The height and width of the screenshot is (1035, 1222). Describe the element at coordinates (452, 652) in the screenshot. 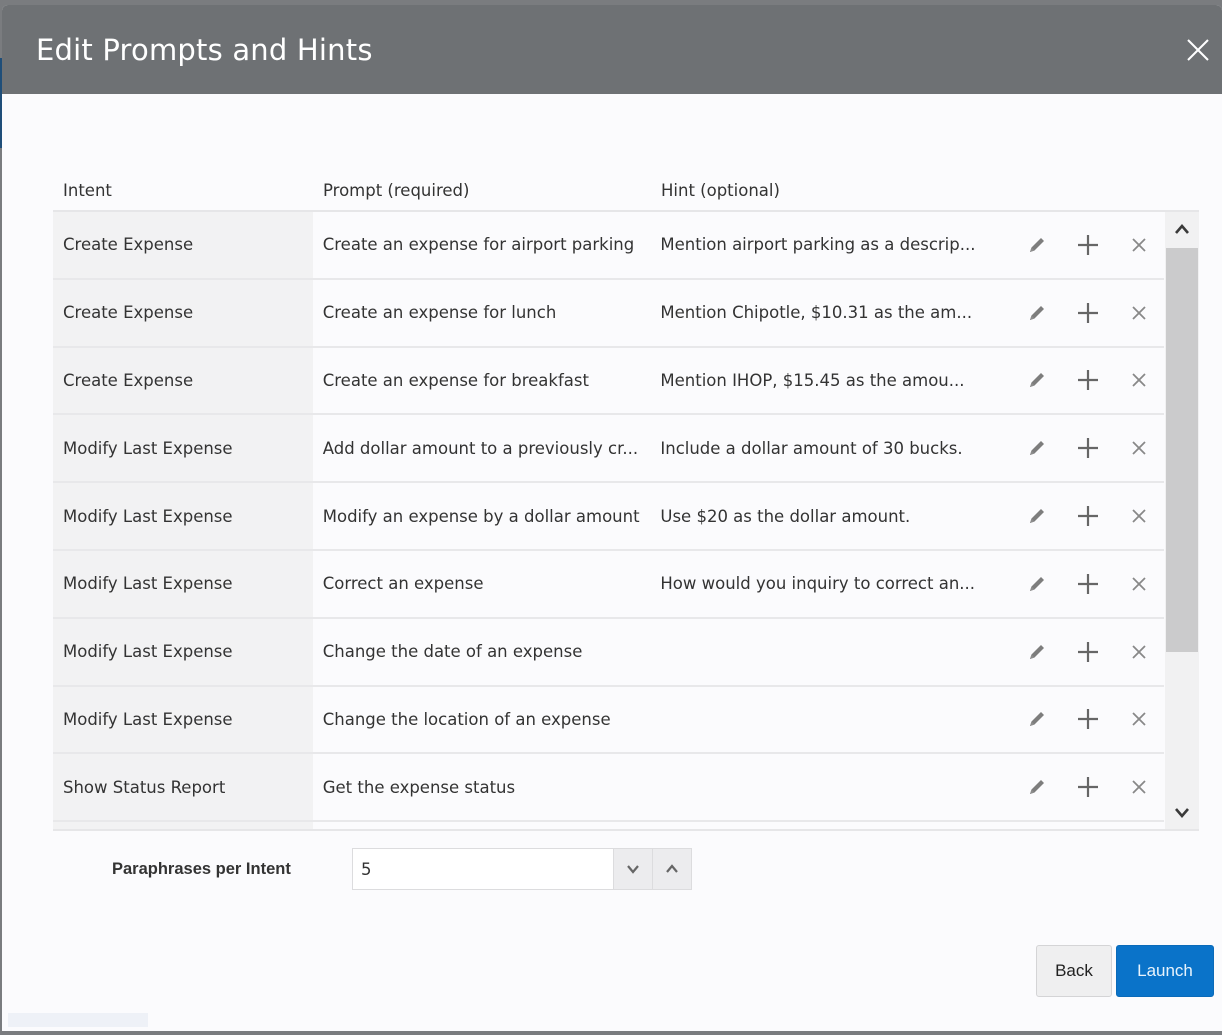

I see `prompt-cell: Change the date of an expense` at that location.